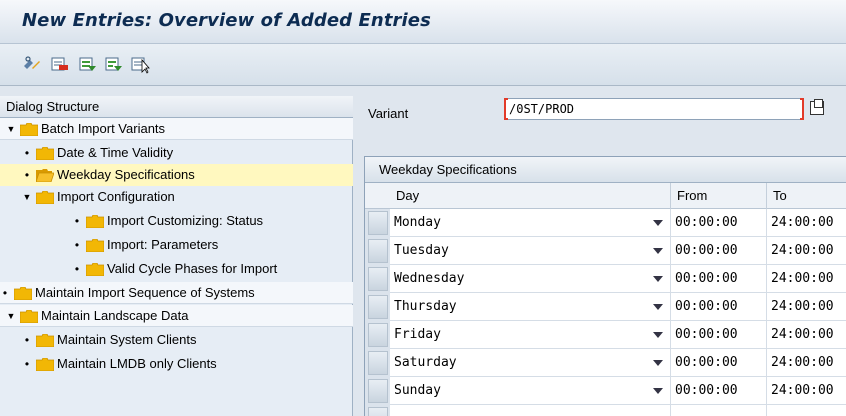 The width and height of the screenshot is (846, 416). I want to click on tree-node-weekday-specifications: • Weekday Specifications, so click(176, 175).